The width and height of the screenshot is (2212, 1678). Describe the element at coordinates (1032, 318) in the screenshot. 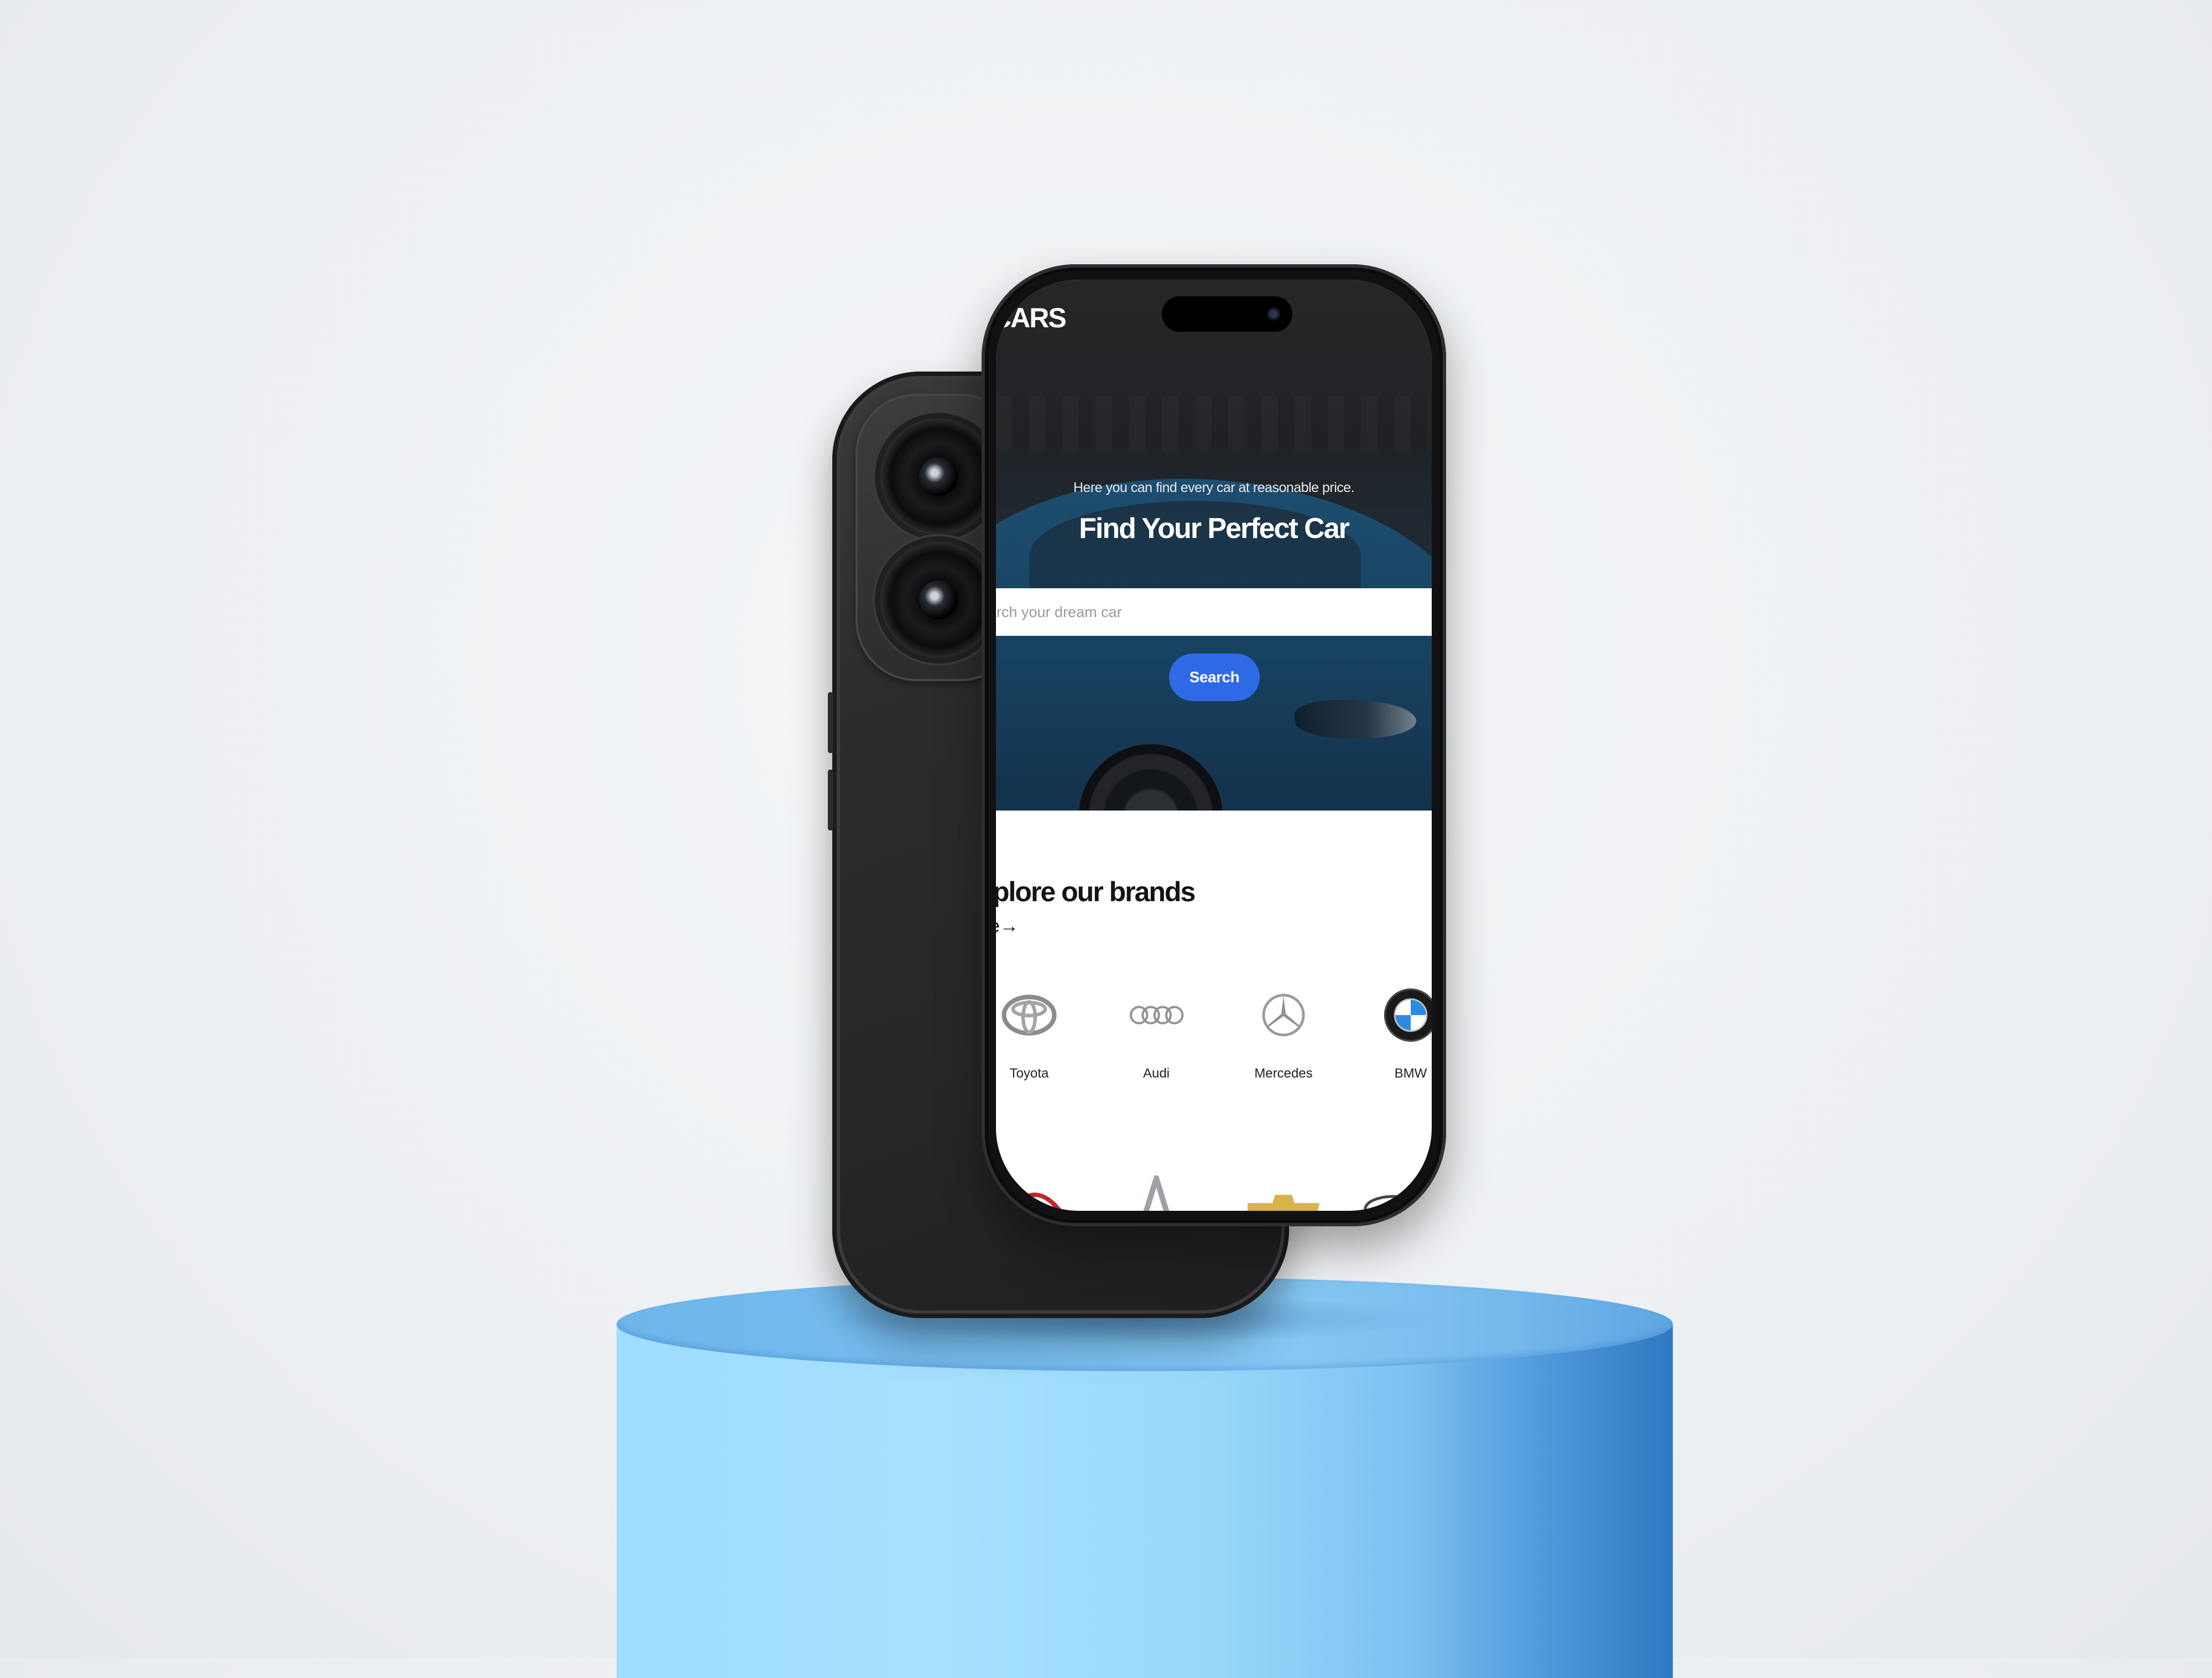

I see `site-logo: CARS` at that location.